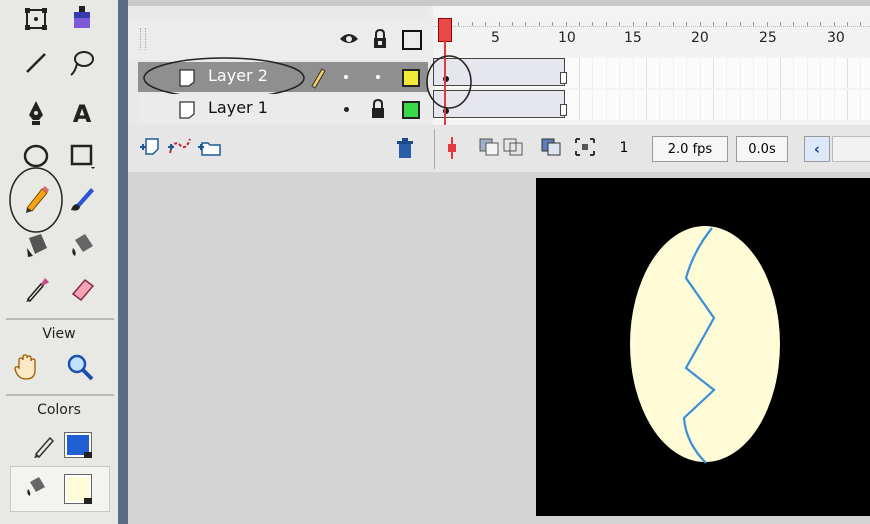  I want to click on toolbox-divider, so click(60, 395).